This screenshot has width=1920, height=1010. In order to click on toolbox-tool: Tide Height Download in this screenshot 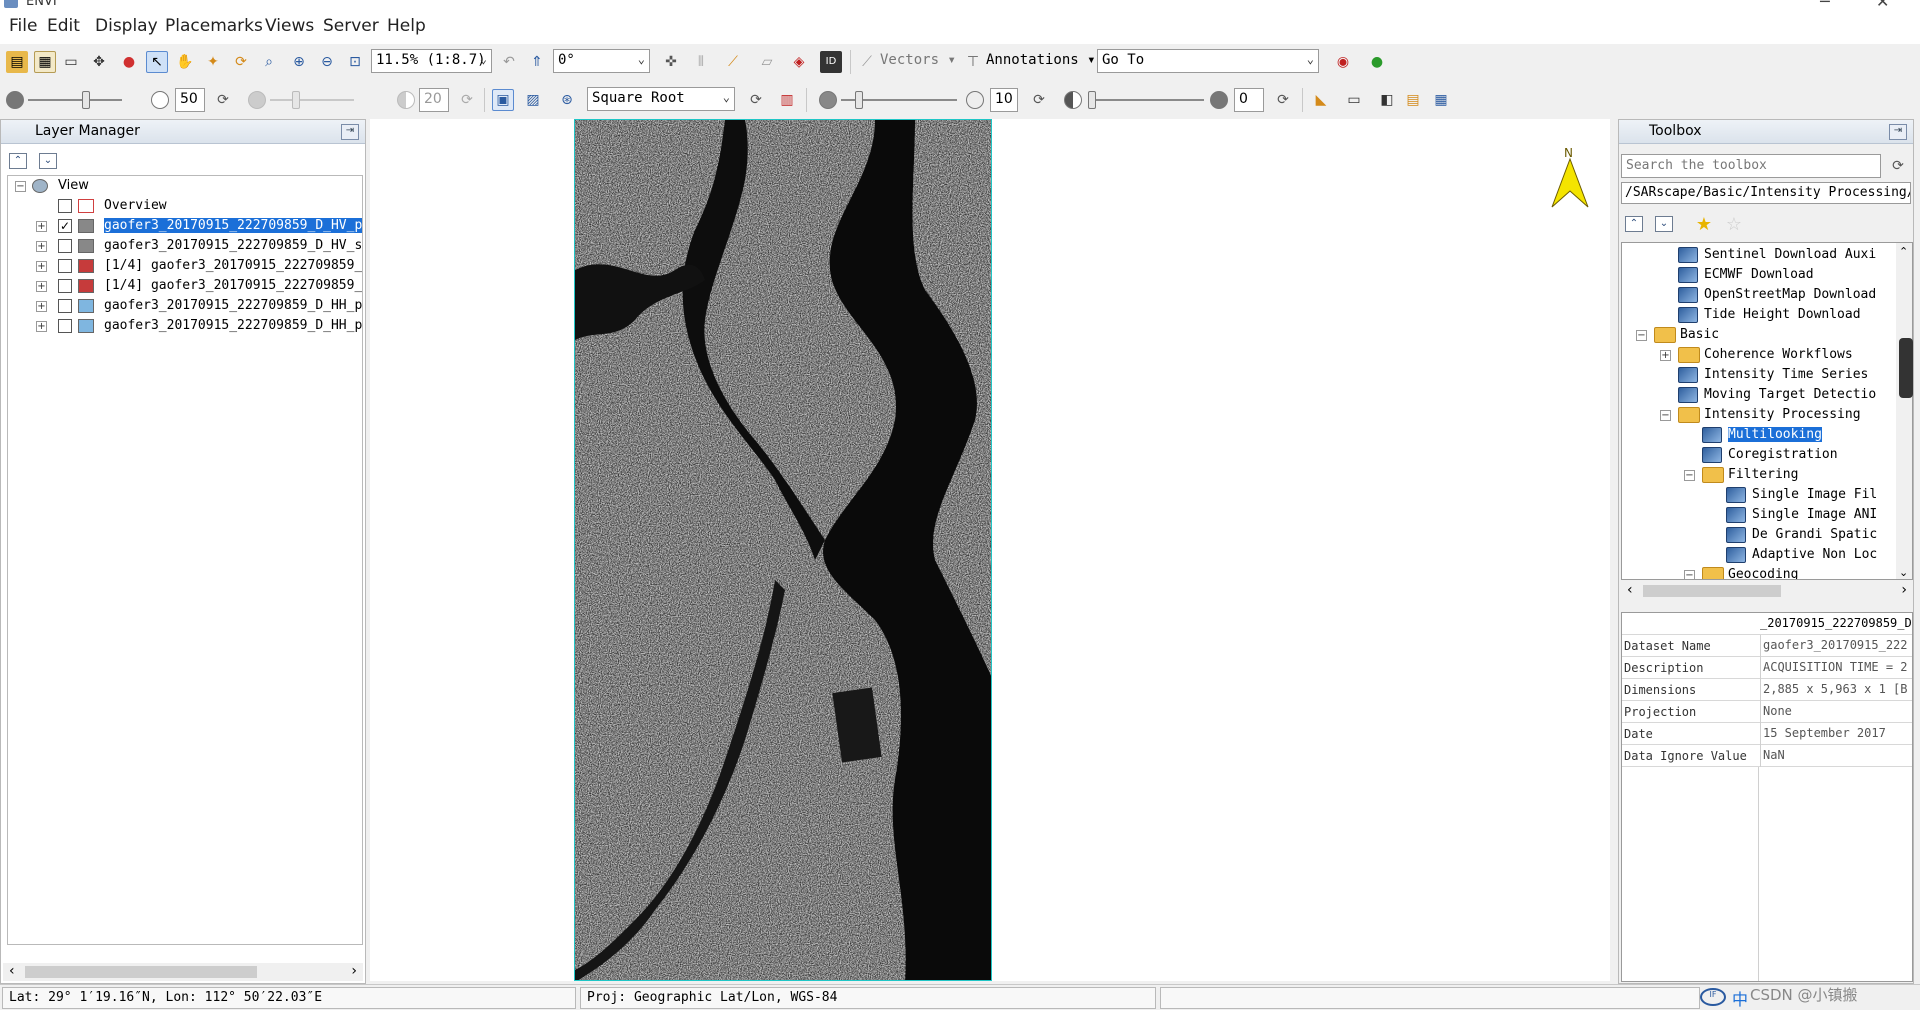, I will do `click(1758, 315)`.